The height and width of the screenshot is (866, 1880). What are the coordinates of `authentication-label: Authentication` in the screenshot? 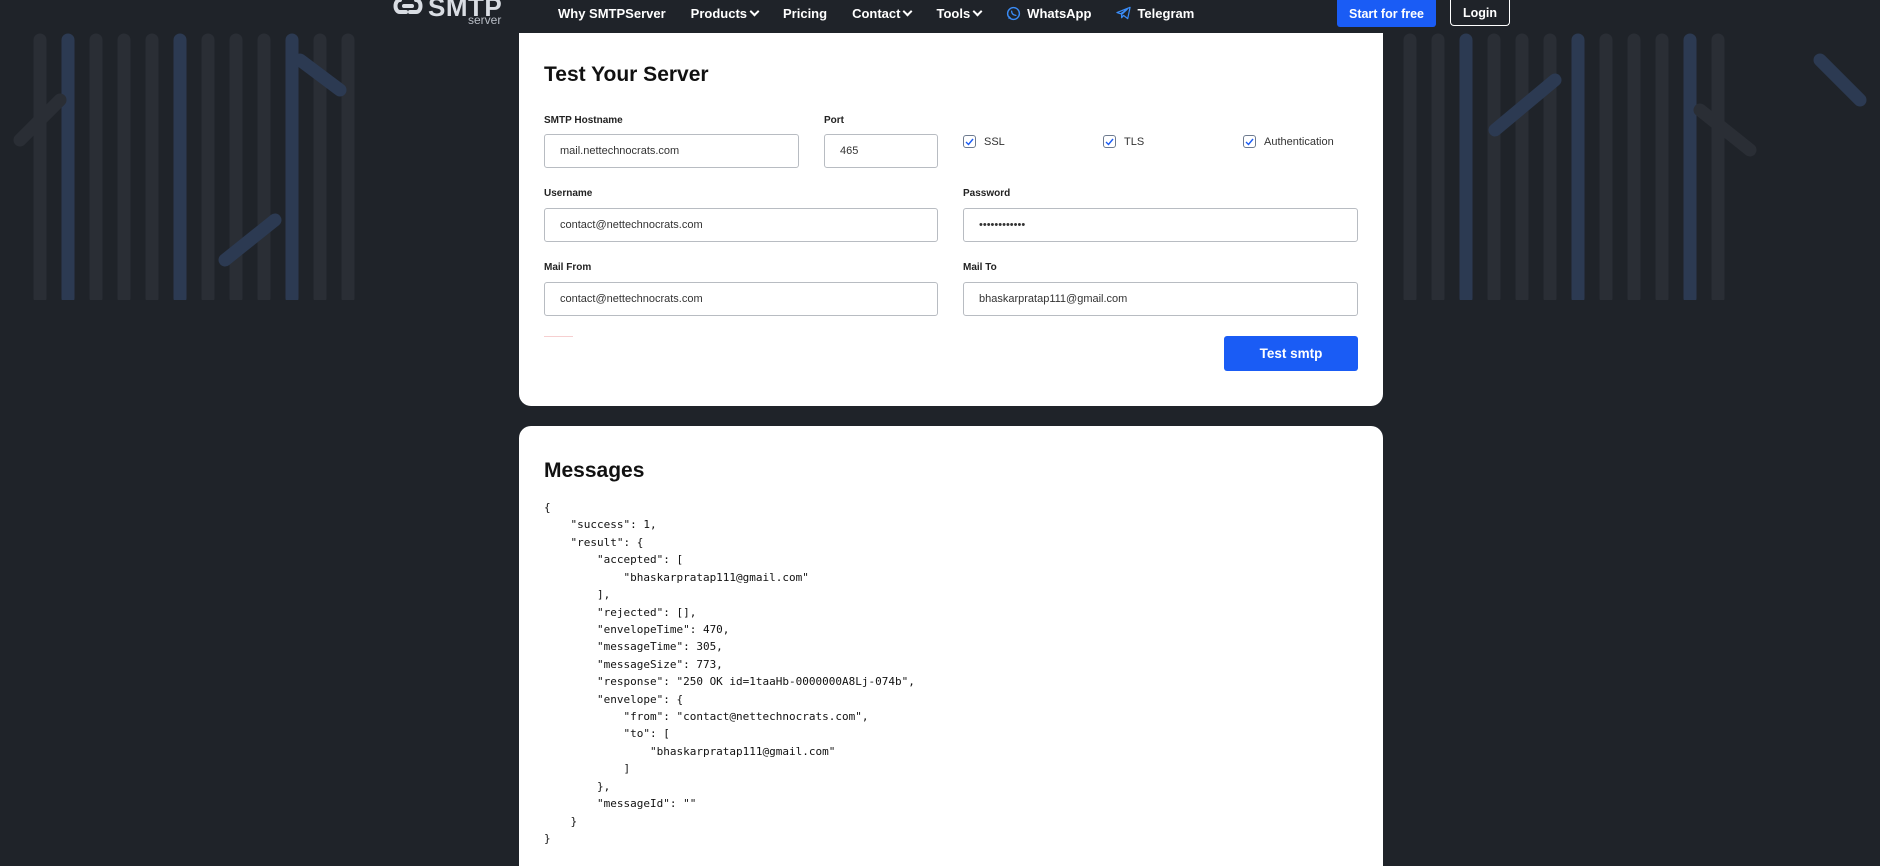 It's located at (1299, 141).